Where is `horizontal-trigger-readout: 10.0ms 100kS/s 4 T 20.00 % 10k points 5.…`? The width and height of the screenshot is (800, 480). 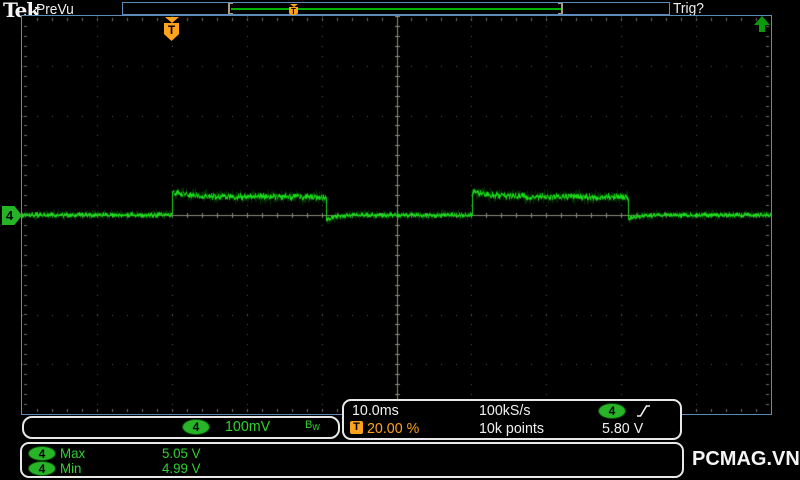
horizontal-trigger-readout: 10.0ms 100kS/s 4 T 20.00 % 10k points 5.… is located at coordinates (512, 419).